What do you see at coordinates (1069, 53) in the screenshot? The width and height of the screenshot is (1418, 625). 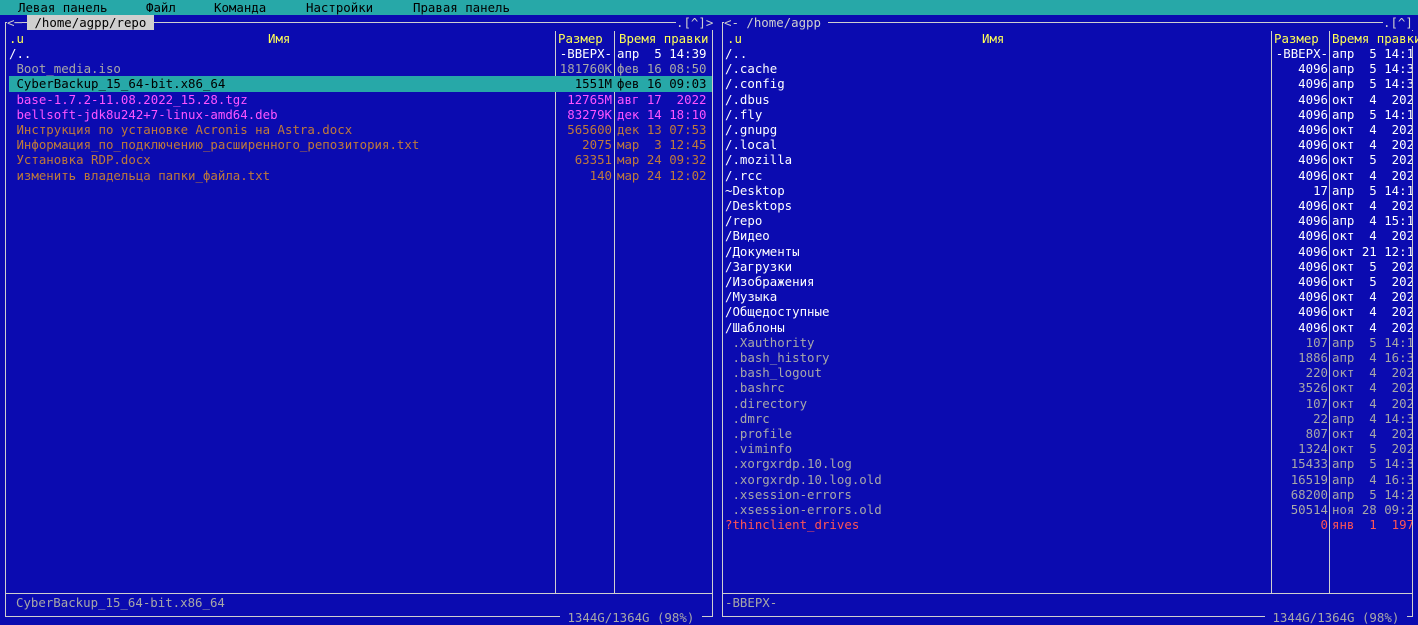 I see `file-row: /.. -ВВЕРХ-апр 5 14:1` at bounding box center [1069, 53].